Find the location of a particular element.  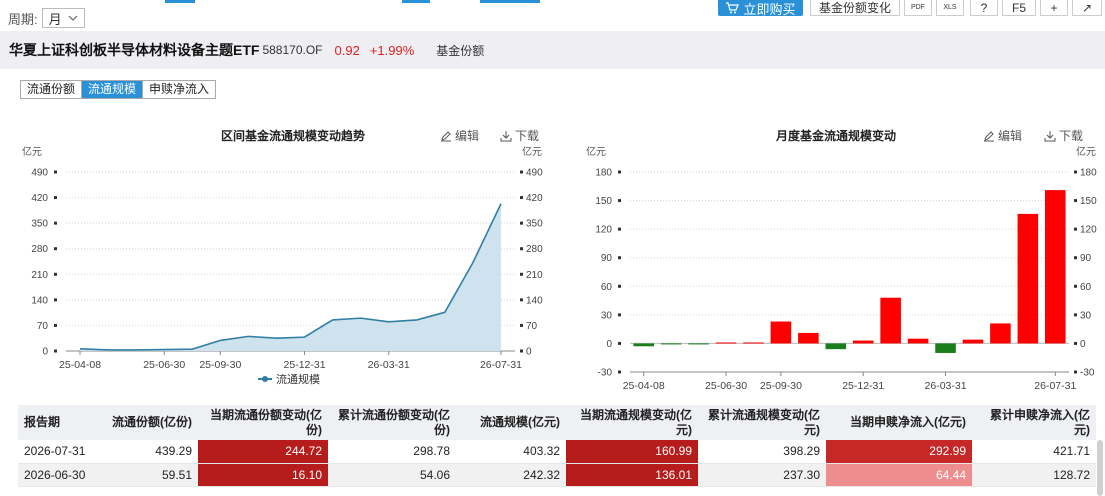

chart2-edit-label: 编辑 is located at coordinates (1010, 136).